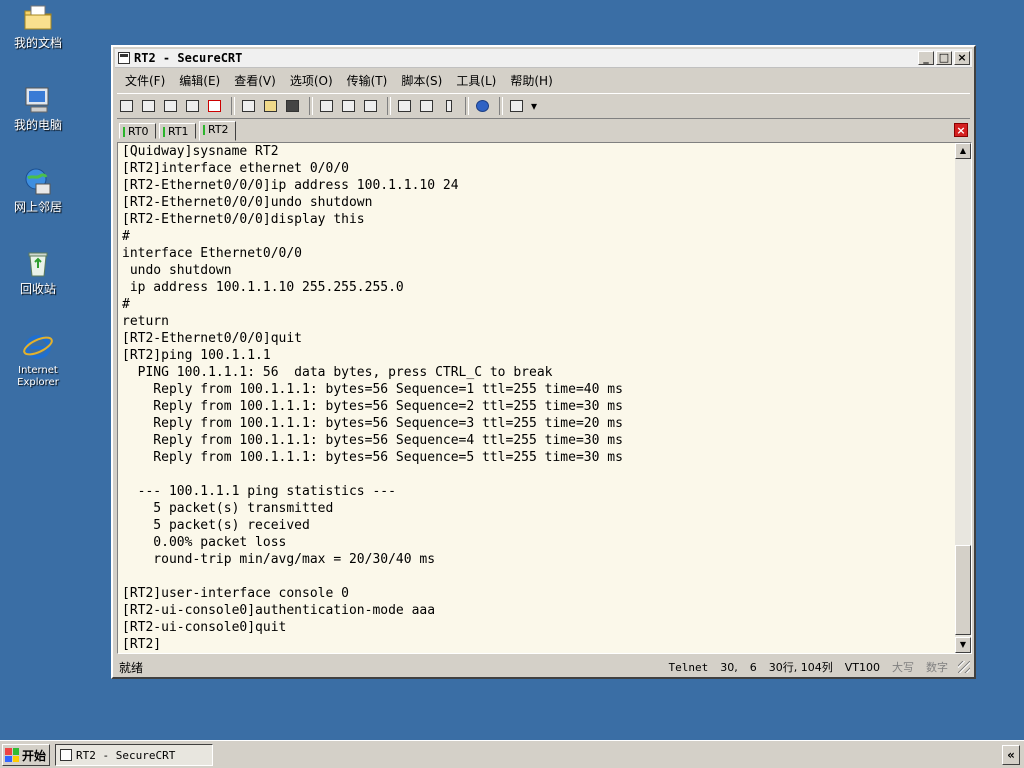 This screenshot has height=768, width=1024. Describe the element at coordinates (962, 58) in the screenshot. I see `close-button: ×` at that location.